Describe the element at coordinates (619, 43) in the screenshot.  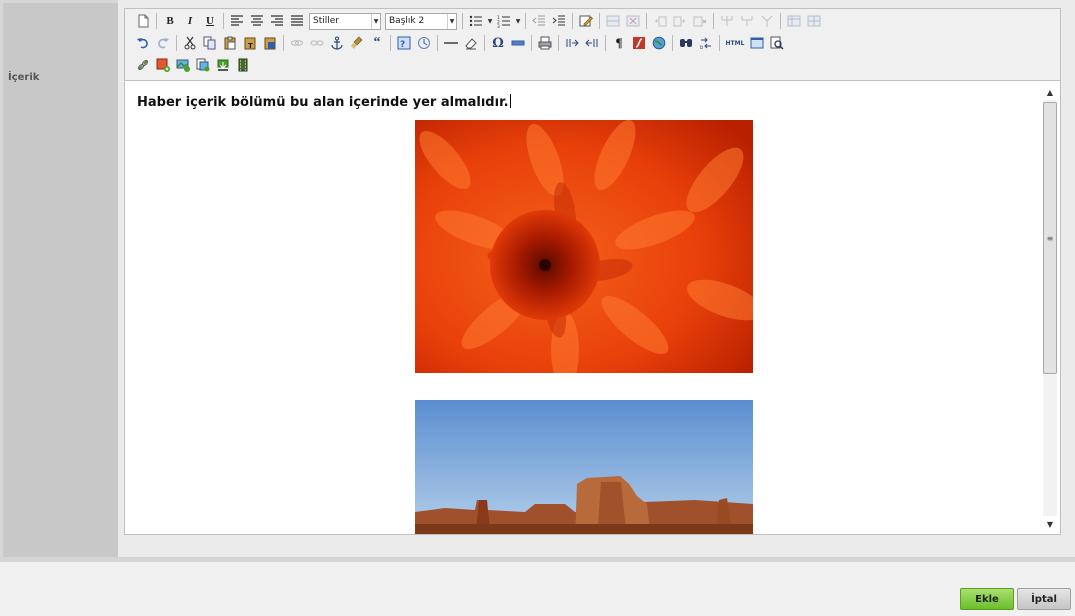
I see `show-blocks-button: ¶` at that location.